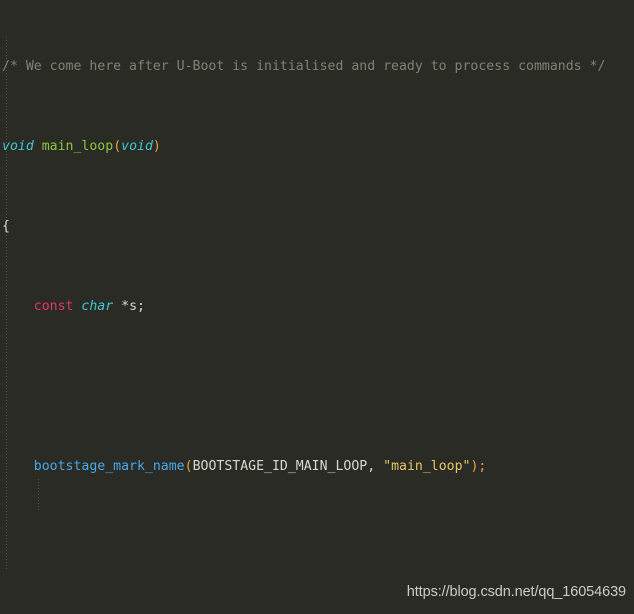 Image resolution: width=634 pixels, height=614 pixels. Describe the element at coordinates (427, 466) in the screenshot. I see `string-literal: "main_loop"` at that location.